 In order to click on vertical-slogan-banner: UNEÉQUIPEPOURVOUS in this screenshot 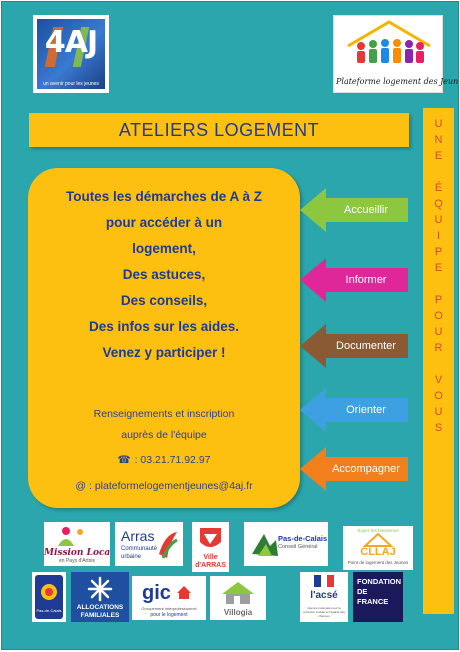, I will do `click(438, 361)`.